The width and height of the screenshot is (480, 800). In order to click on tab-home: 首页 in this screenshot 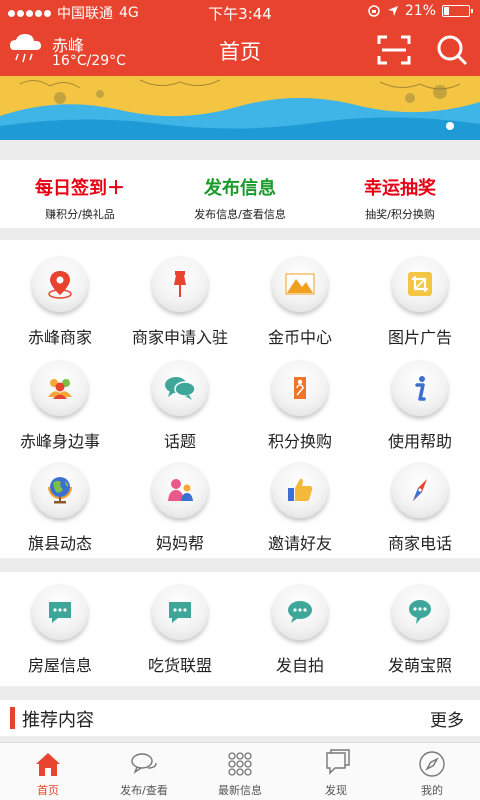, I will do `click(48, 773)`.